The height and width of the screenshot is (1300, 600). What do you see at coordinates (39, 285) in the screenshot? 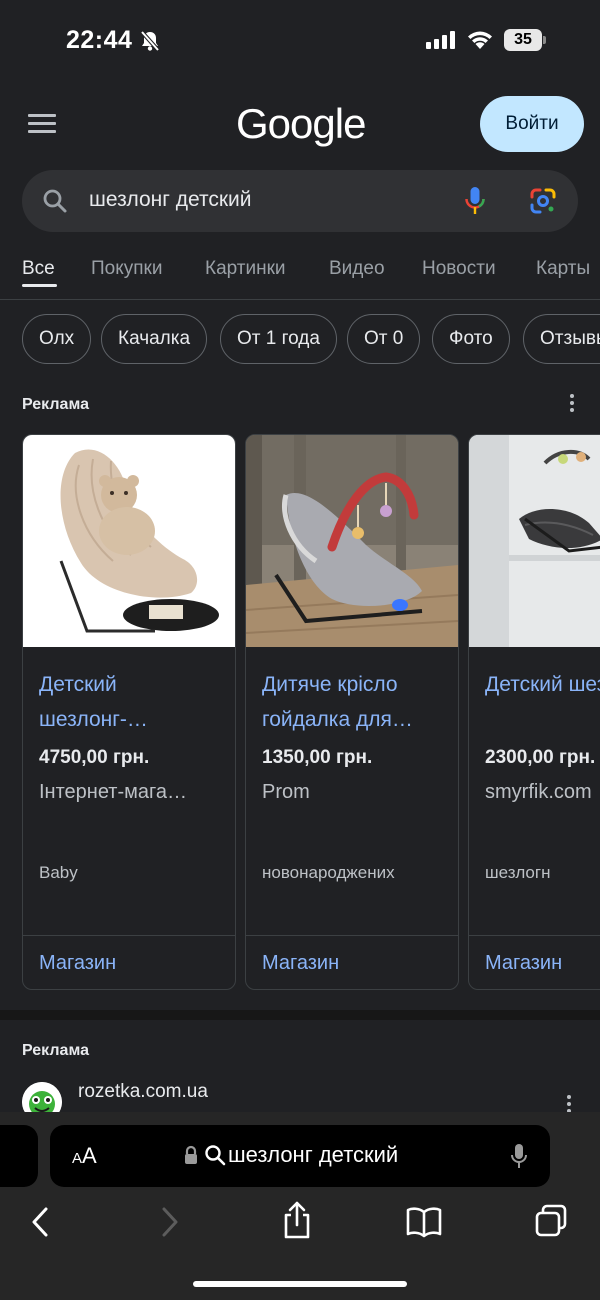
I see `tab-active-indicator` at bounding box center [39, 285].